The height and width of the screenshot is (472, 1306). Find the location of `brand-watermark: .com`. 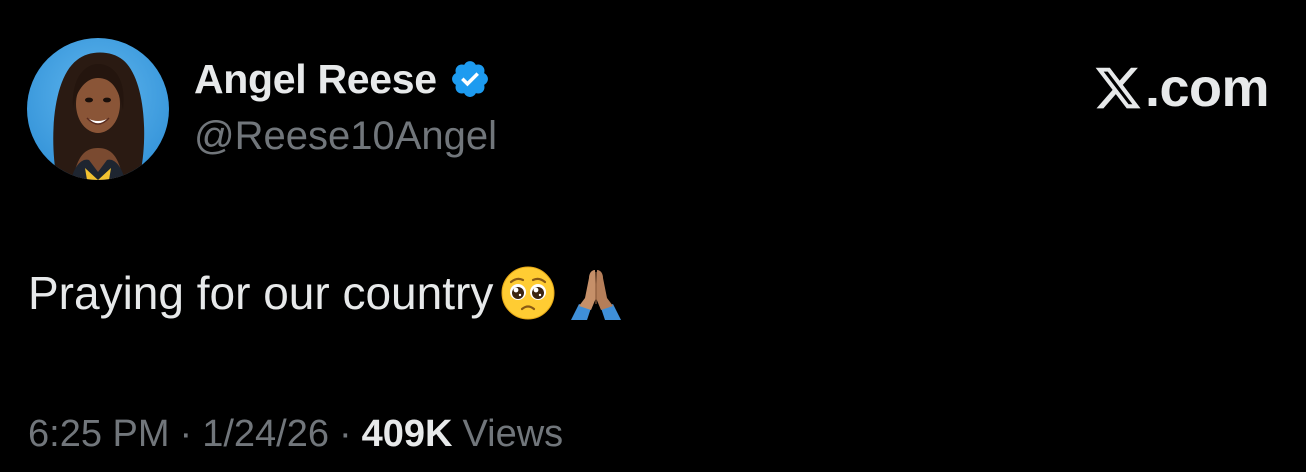

brand-watermark: .com is located at coordinates (1181, 88).